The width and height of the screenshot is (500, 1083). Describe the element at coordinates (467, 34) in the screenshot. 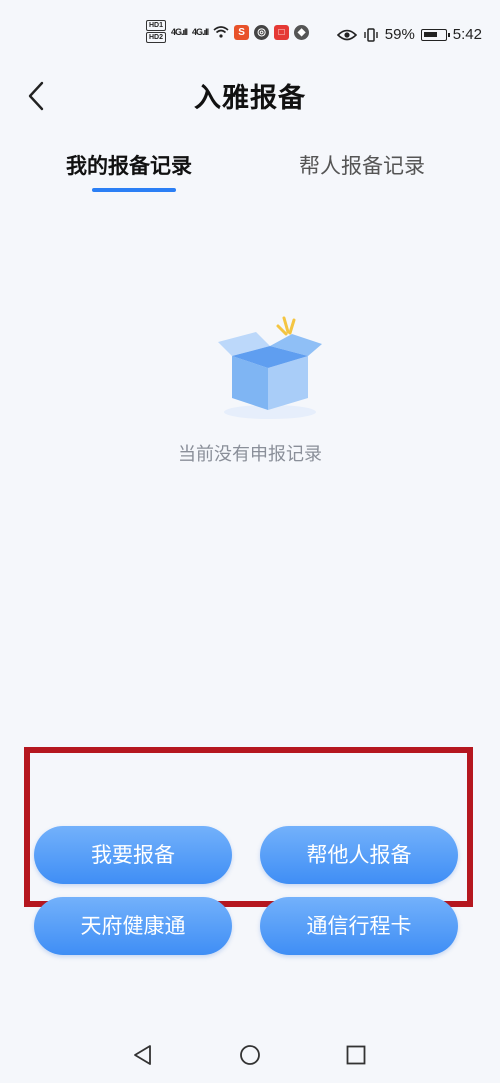

I see `clock: 5:42` at that location.